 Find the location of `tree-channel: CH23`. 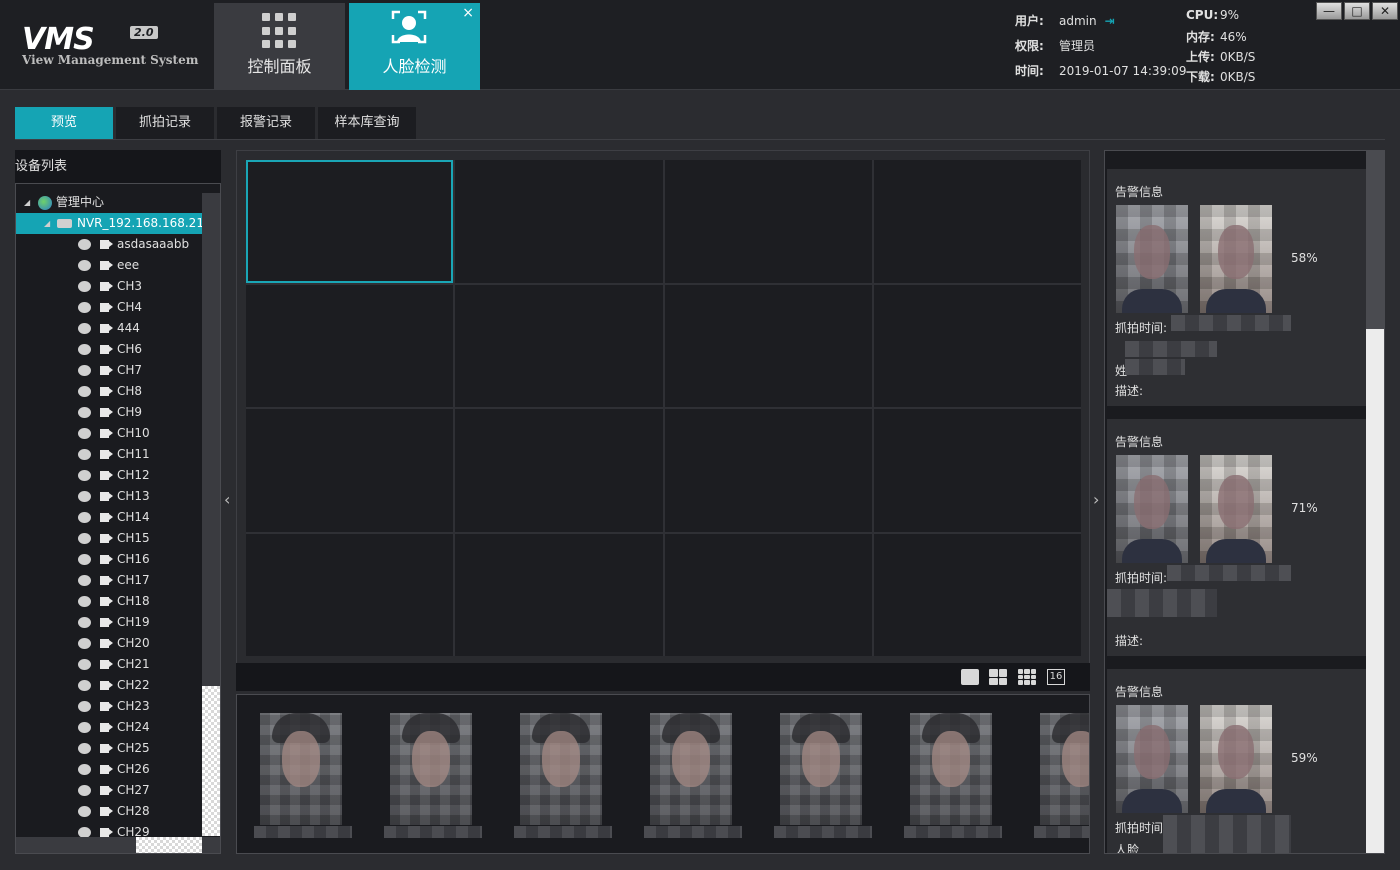

tree-channel: CH23 is located at coordinates (110, 706).